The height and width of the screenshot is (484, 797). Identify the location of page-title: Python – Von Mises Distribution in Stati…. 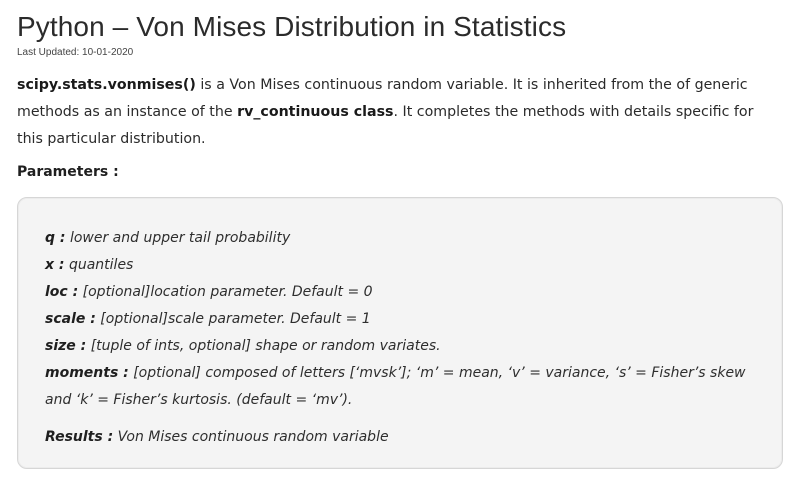
(292, 26).